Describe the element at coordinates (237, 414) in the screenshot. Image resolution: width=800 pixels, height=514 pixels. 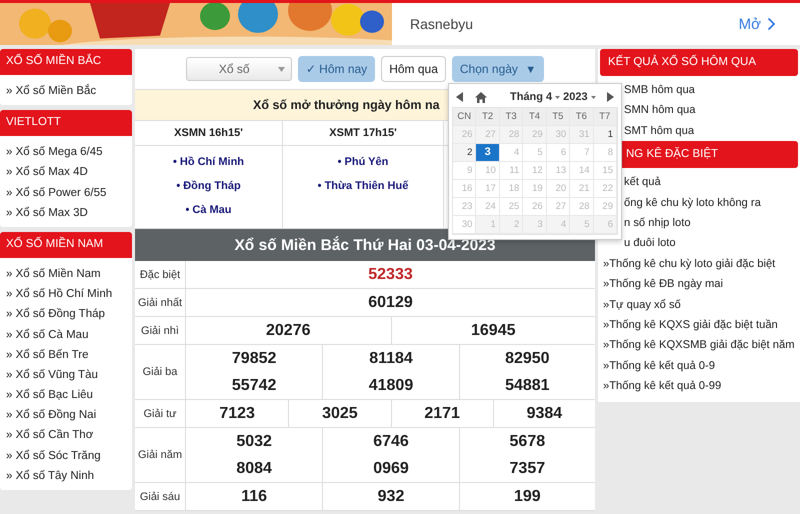
I see `prize-number: 7123` at that location.